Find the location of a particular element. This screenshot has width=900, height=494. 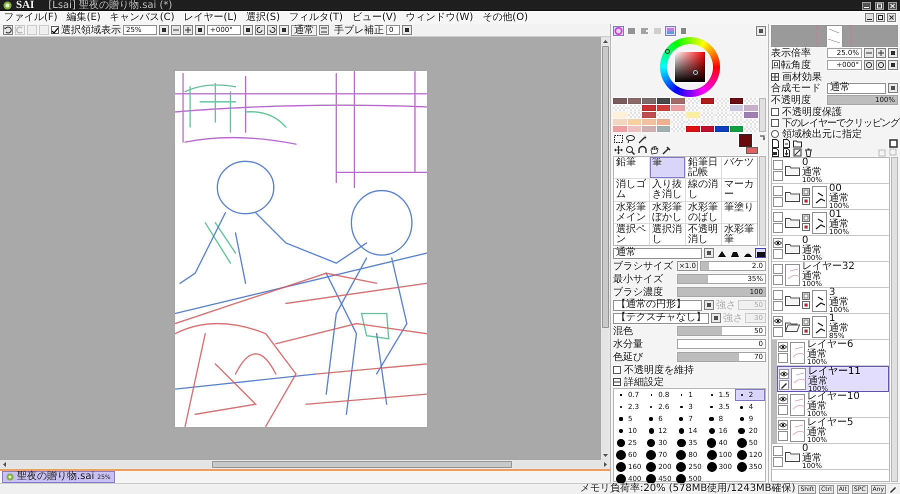

brush-tool: 選択消し is located at coordinates (667, 234).